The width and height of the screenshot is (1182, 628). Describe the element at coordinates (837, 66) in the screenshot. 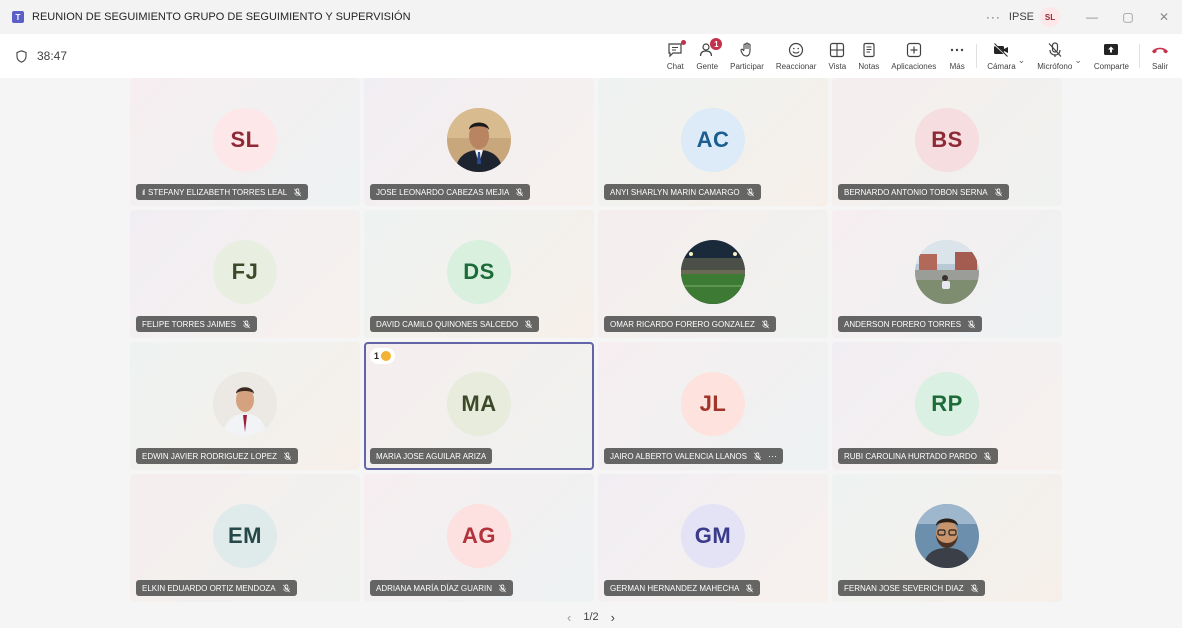

I see `view-label: Vista` at that location.